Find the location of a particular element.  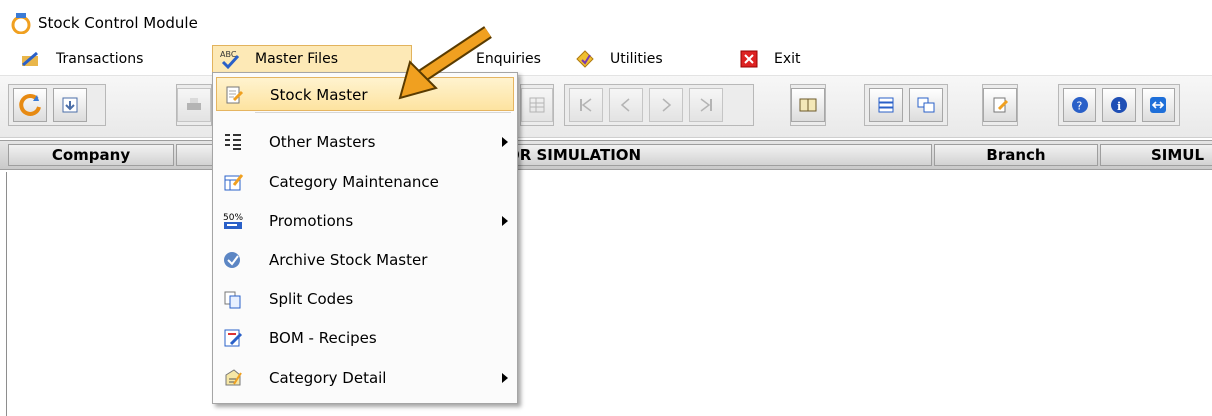

menu-master-files: ABC Master Files is located at coordinates (312, 59).